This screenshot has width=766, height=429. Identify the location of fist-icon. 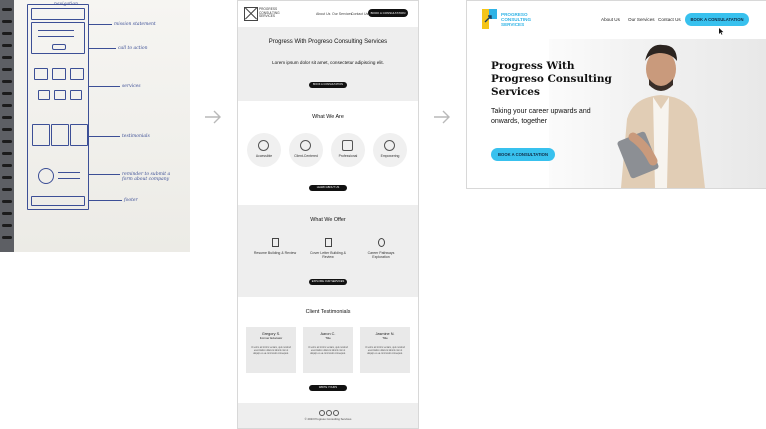
(389, 145).